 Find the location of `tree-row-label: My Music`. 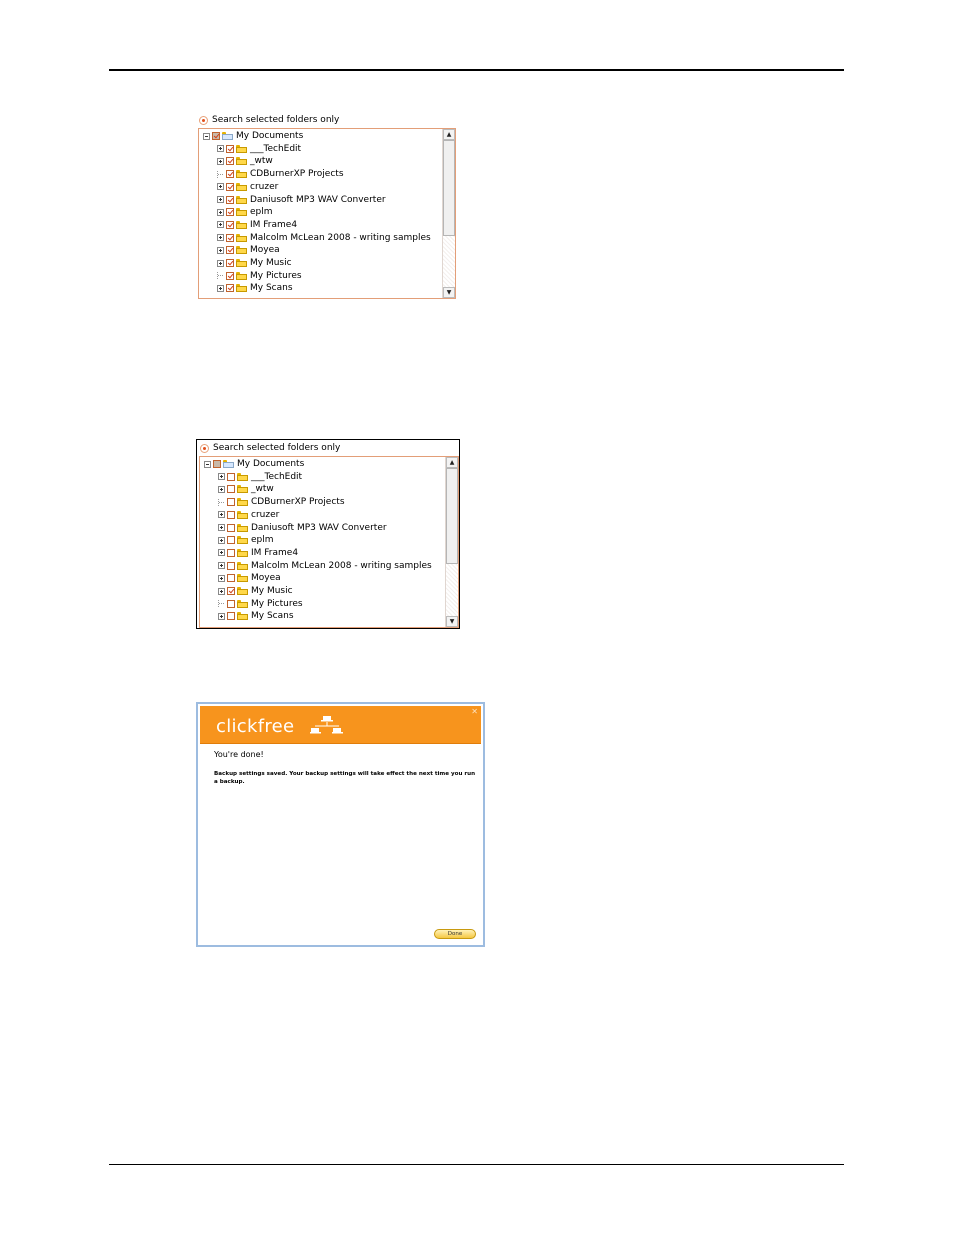

tree-row-label: My Music is located at coordinates (271, 263).